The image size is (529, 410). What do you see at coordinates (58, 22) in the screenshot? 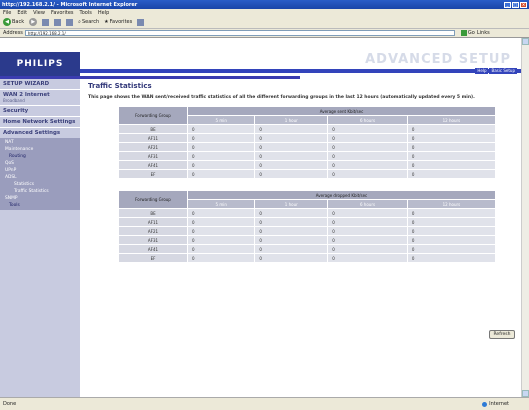
I see `refresh-icon` at bounding box center [58, 22].